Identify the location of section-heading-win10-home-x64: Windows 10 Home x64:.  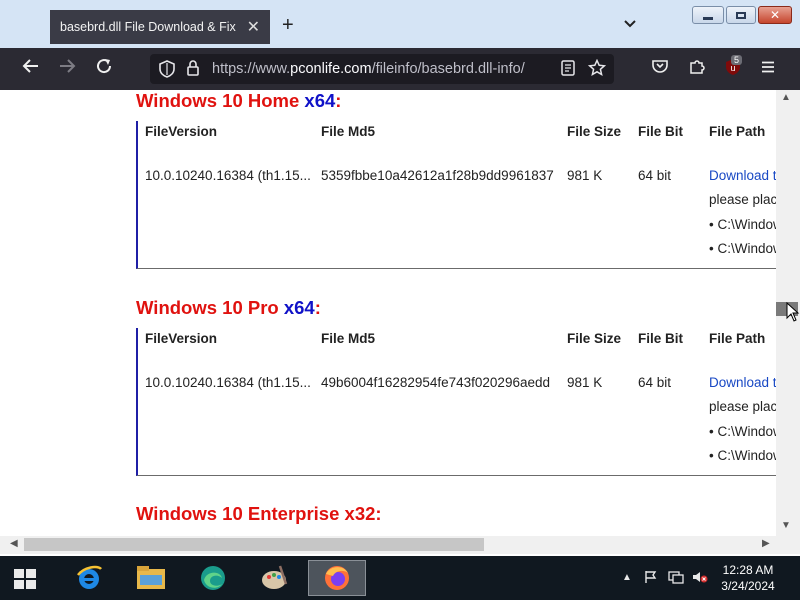
(238, 101).